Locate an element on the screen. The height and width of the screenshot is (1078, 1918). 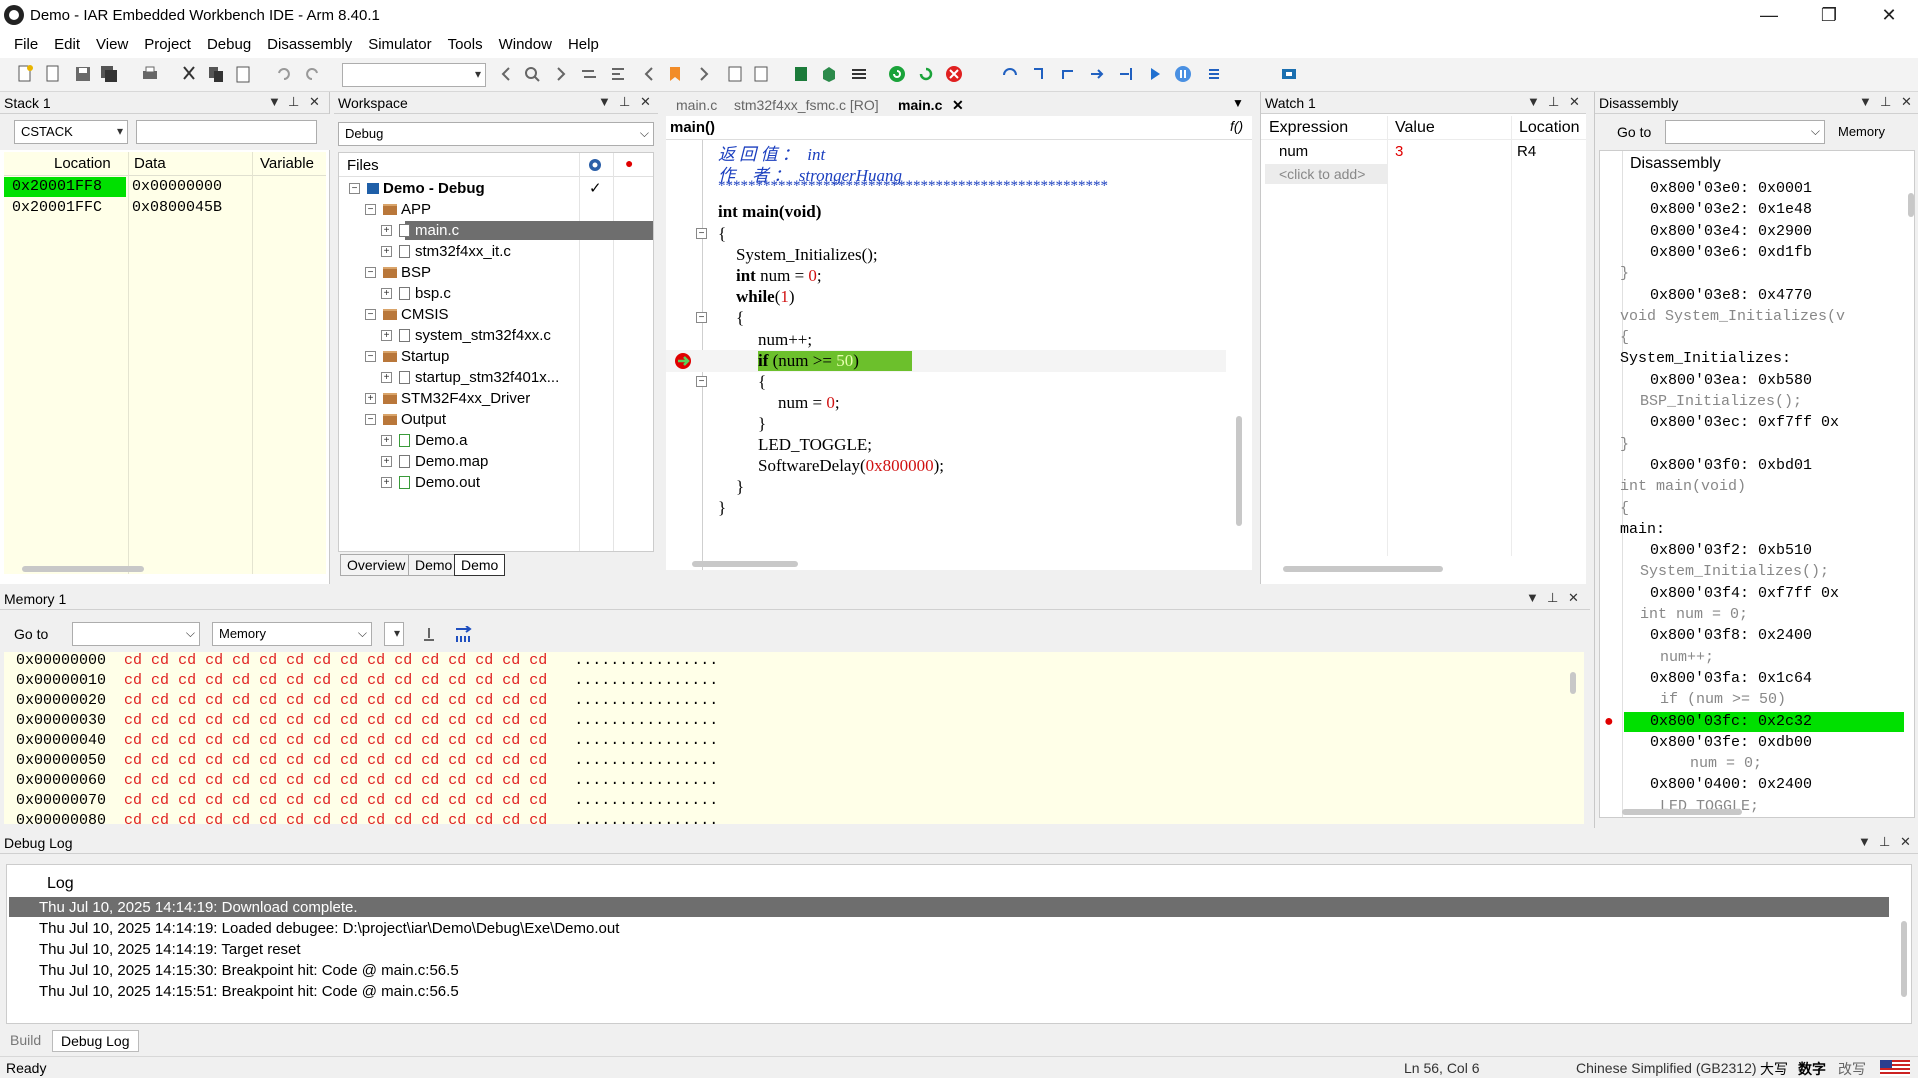
tree-file: + system_stm32f4xx.c is located at coordinates (496, 335).